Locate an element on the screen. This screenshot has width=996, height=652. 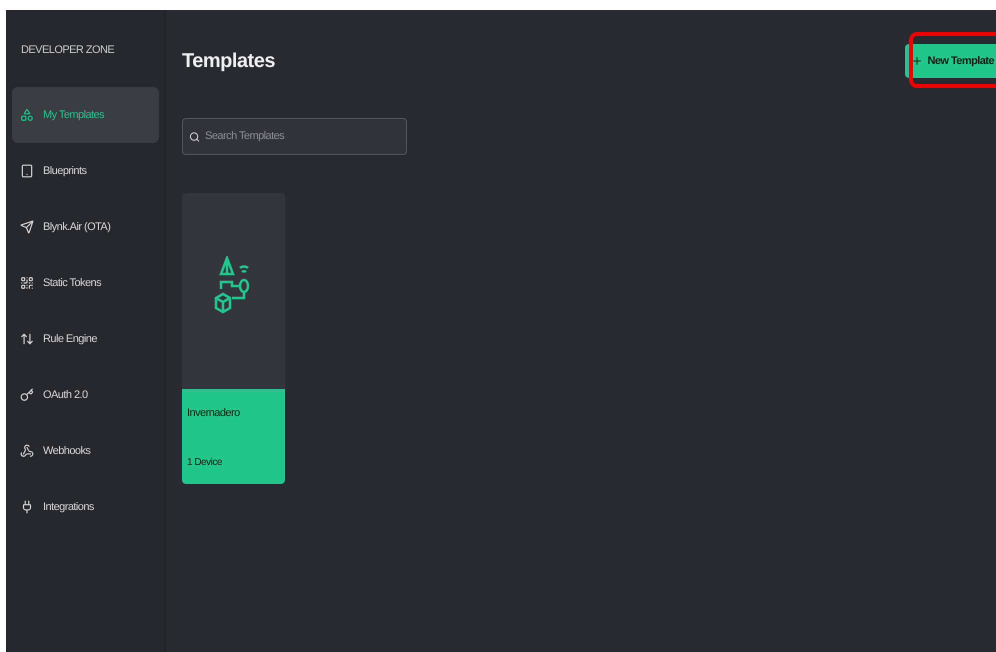
page-title: Templates is located at coordinates (228, 61).